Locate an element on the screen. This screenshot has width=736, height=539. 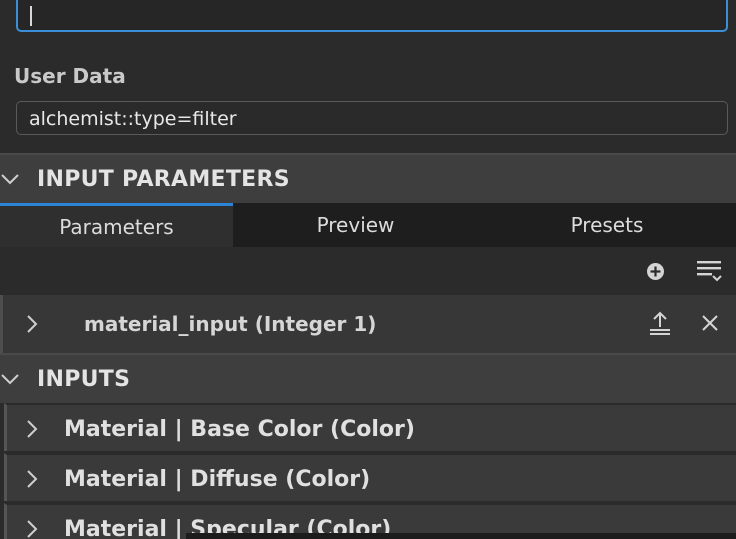
parameter-label: material_input (Integer 1) is located at coordinates (230, 324).